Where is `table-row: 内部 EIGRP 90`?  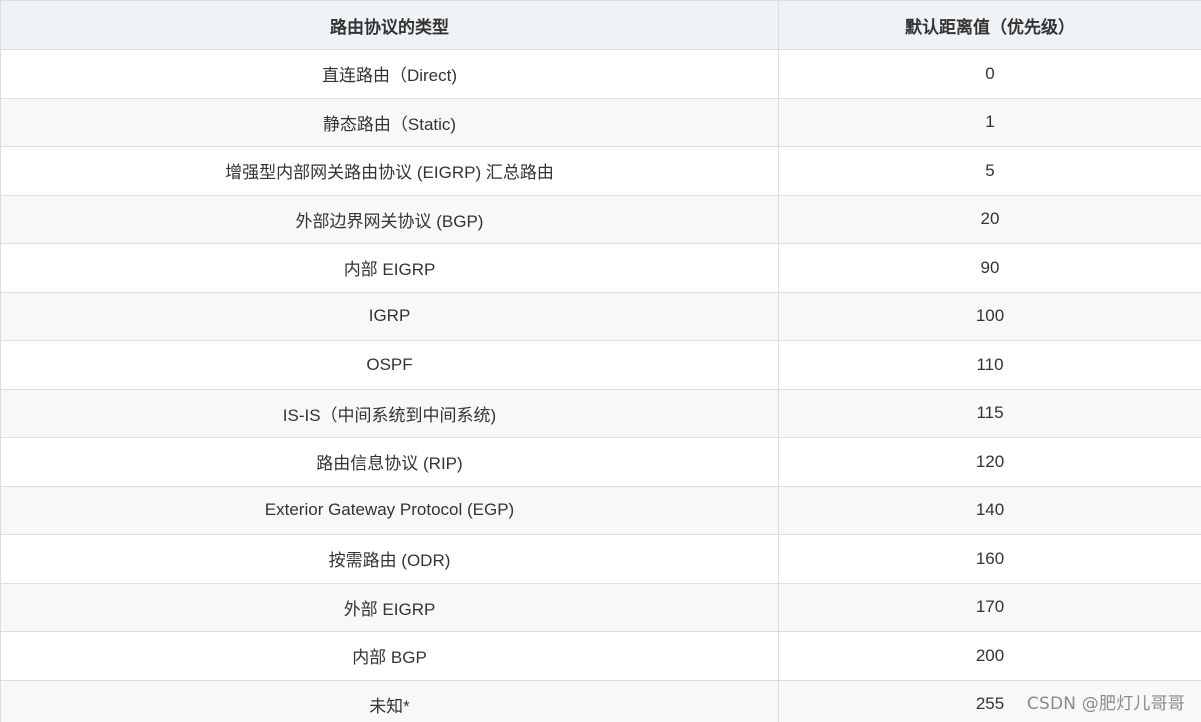 table-row: 内部 EIGRP 90 is located at coordinates (600, 268).